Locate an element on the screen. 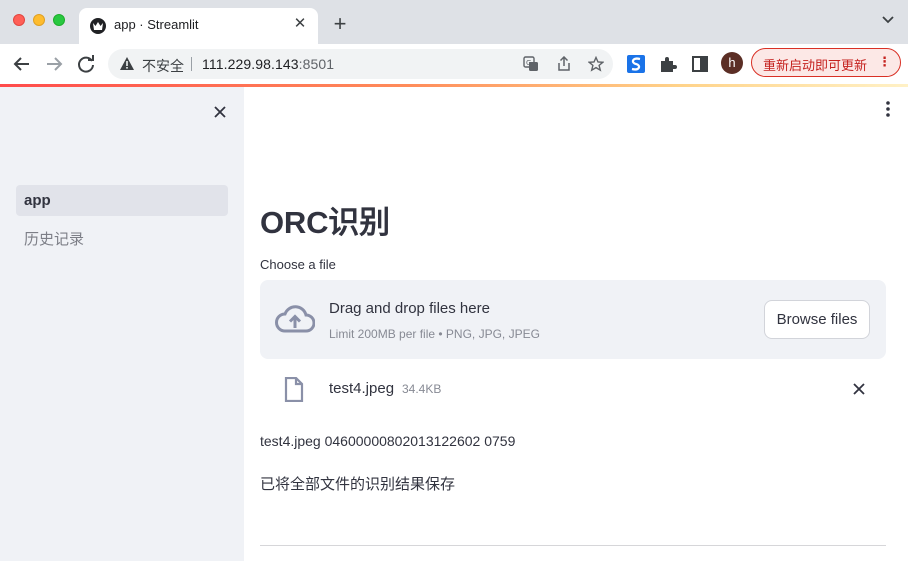 The height and width of the screenshot is (561, 908). extensions-puzzle-icon is located at coordinates (668, 64).